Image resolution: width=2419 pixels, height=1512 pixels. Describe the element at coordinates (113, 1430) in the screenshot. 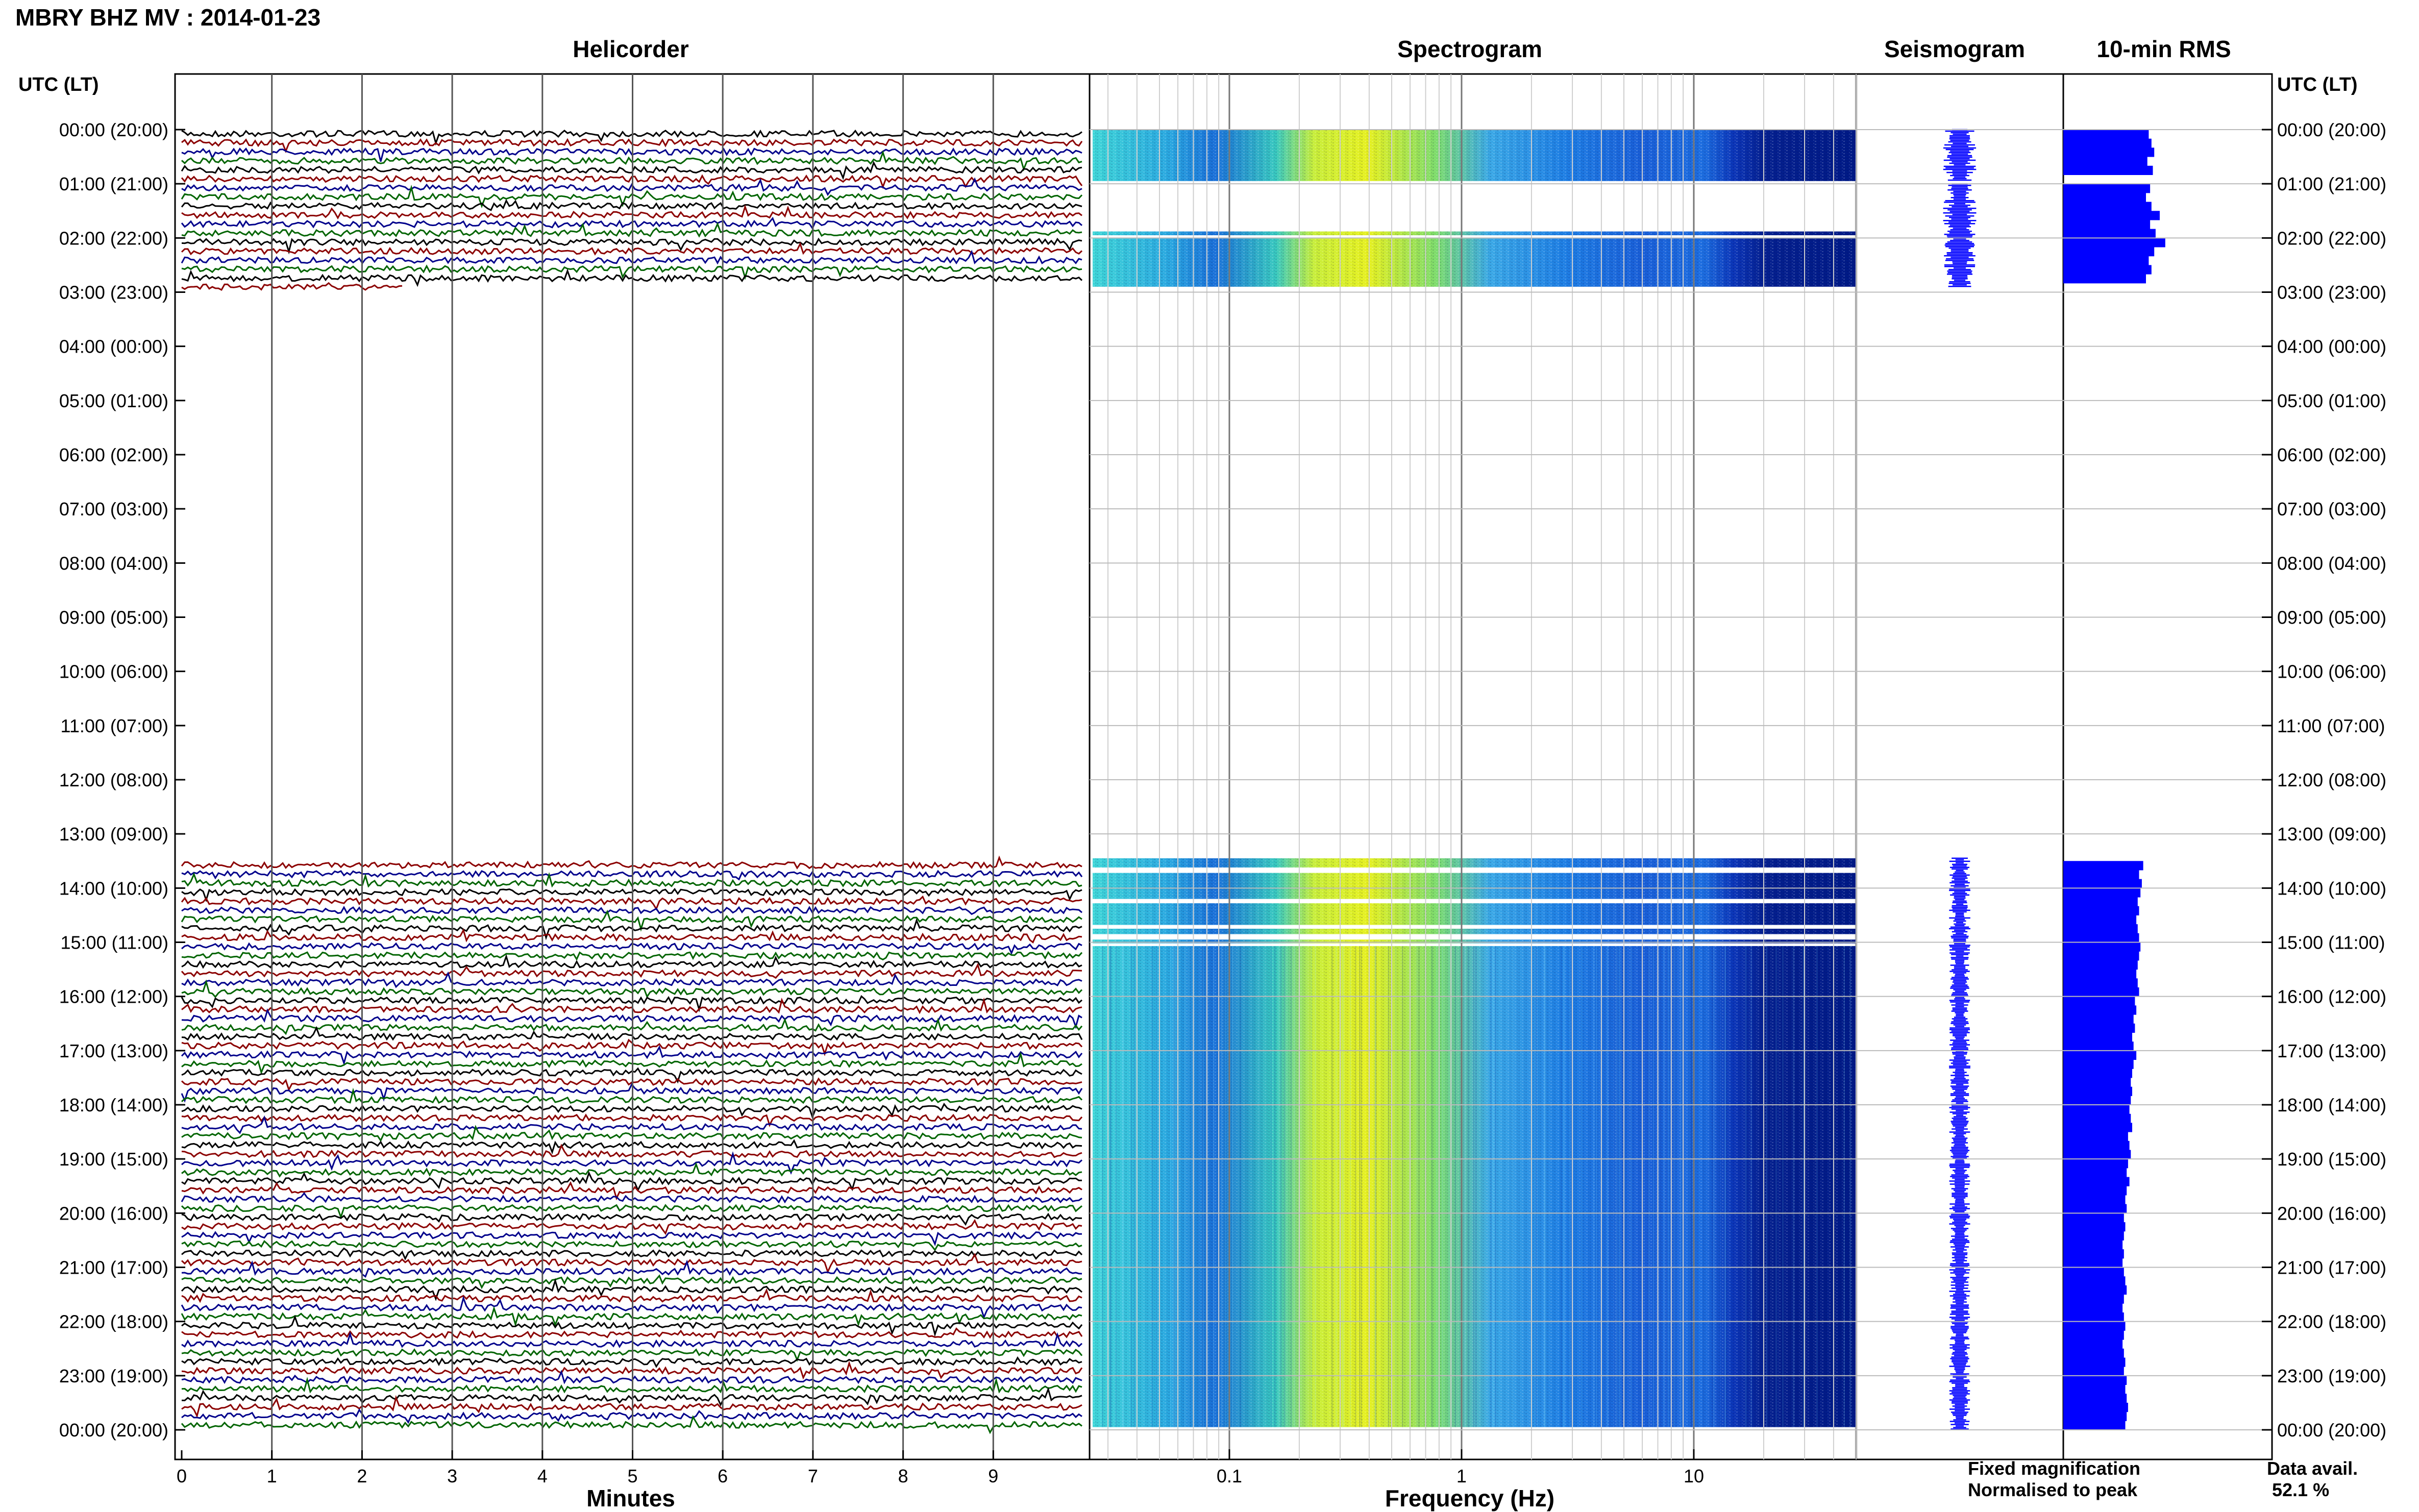

I see `left-time-label: 00:00 (20:00)` at that location.